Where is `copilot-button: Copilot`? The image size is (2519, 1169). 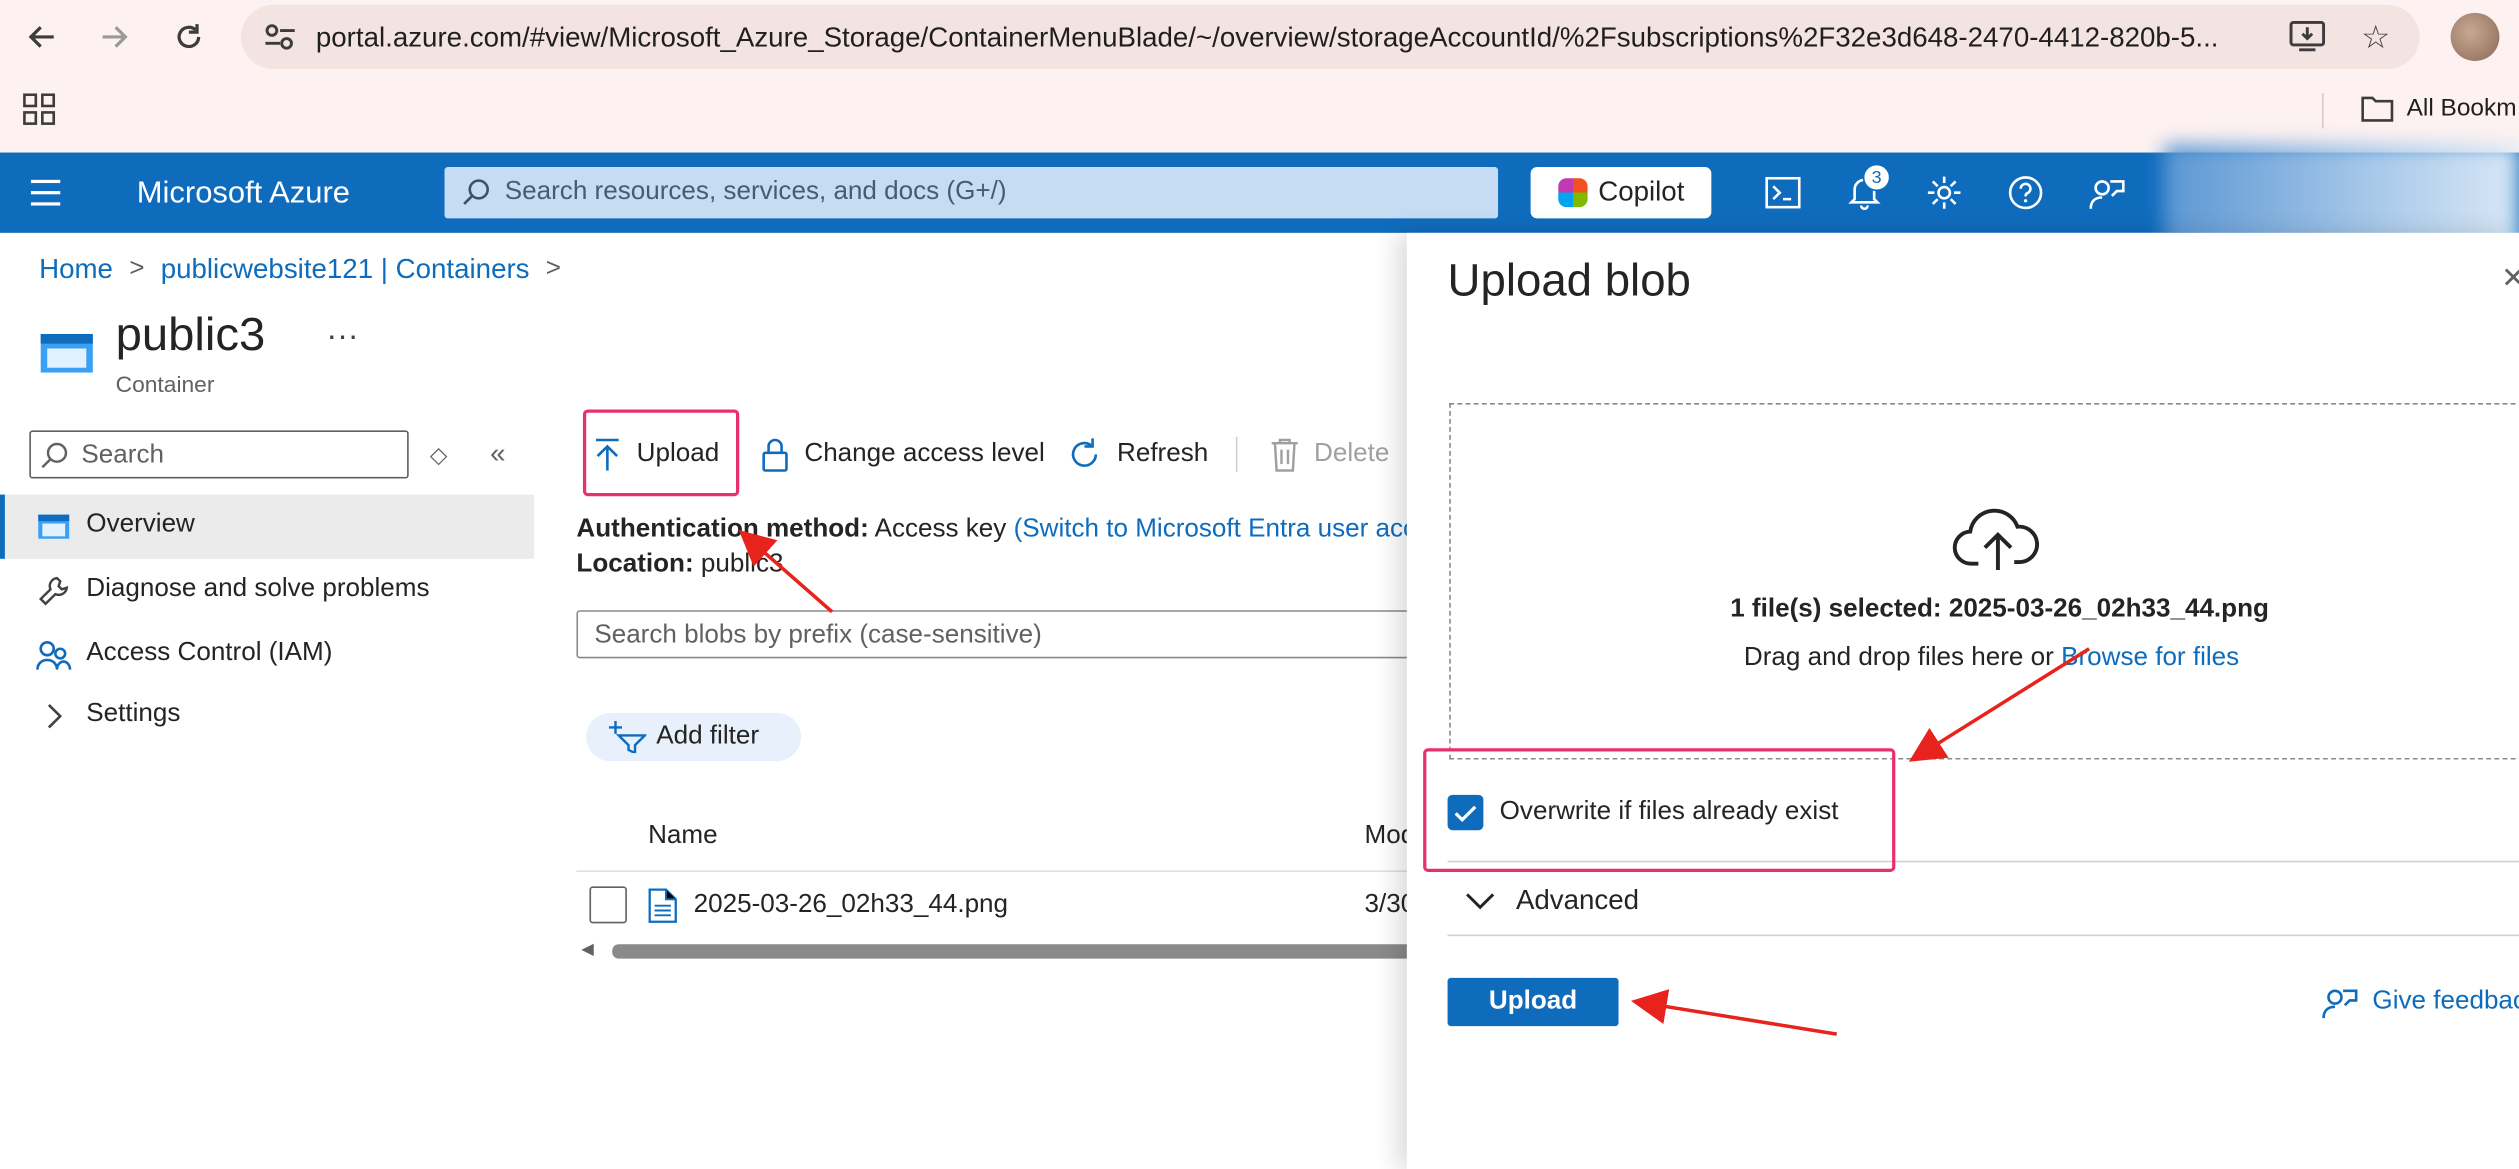 copilot-button: Copilot is located at coordinates (1621, 193).